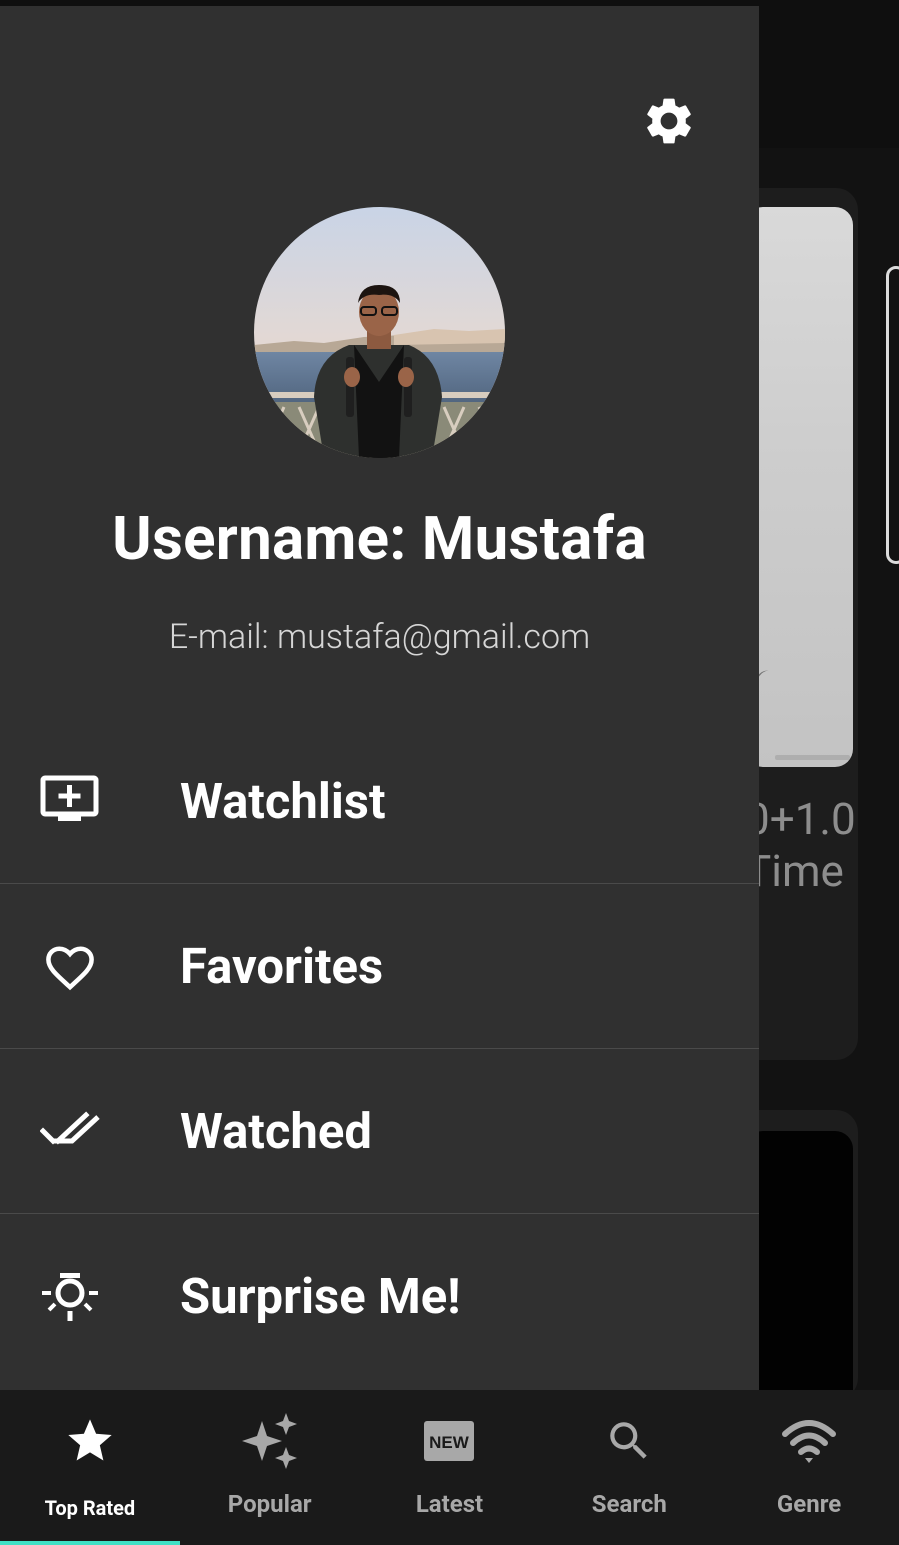  I want to click on menu-item-surprise: Surprise Me!, so click(379, 1296).